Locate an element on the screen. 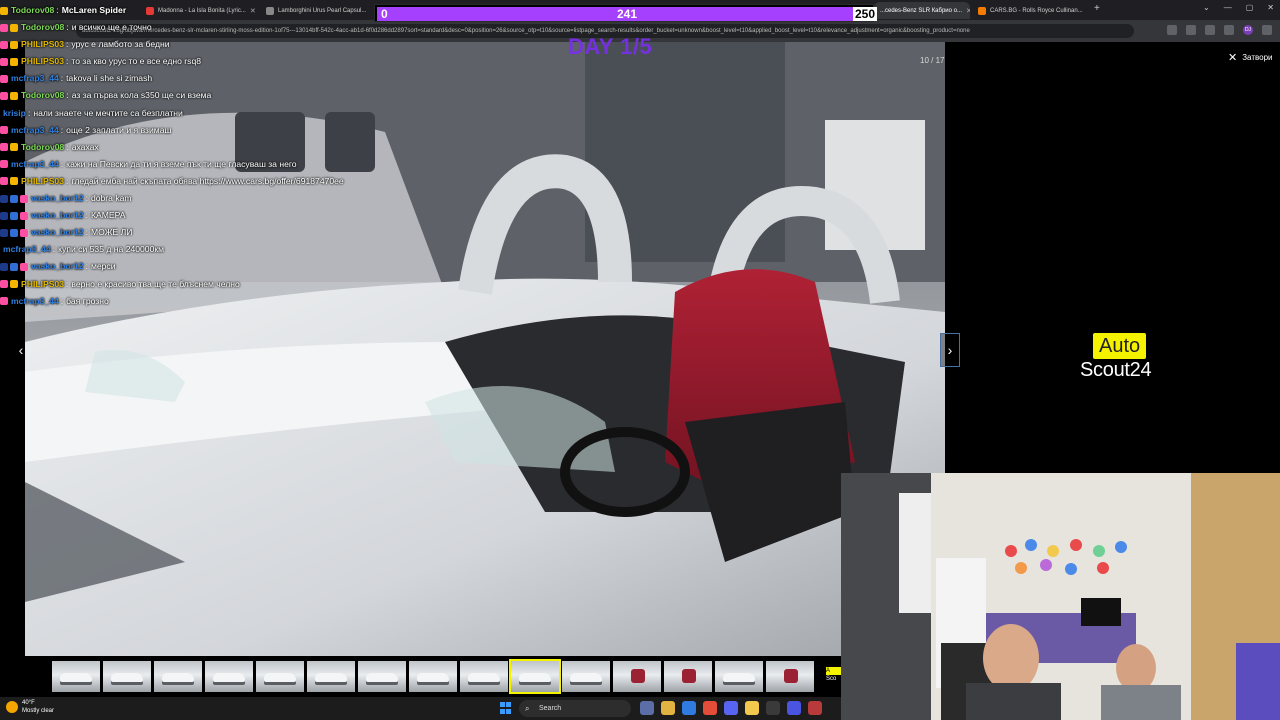  chat-text: още 2 заплати и я взимаш is located at coordinates (119, 129).